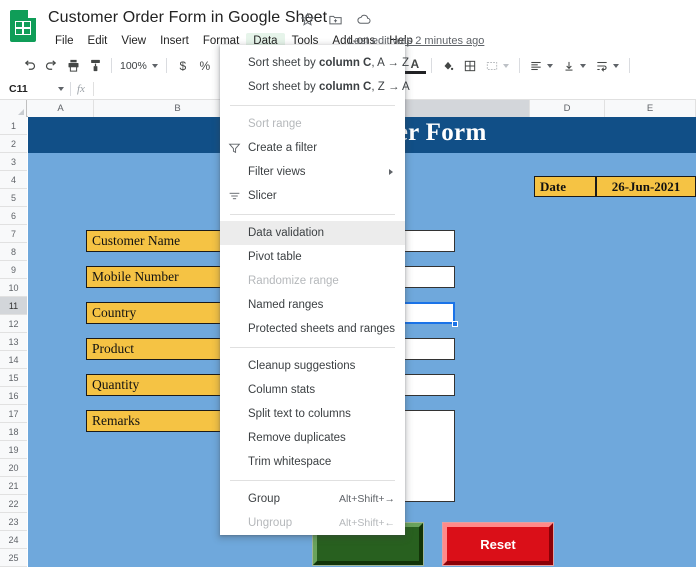  Describe the element at coordinates (162, 349) in the screenshot. I see `label-product: Product` at that location.